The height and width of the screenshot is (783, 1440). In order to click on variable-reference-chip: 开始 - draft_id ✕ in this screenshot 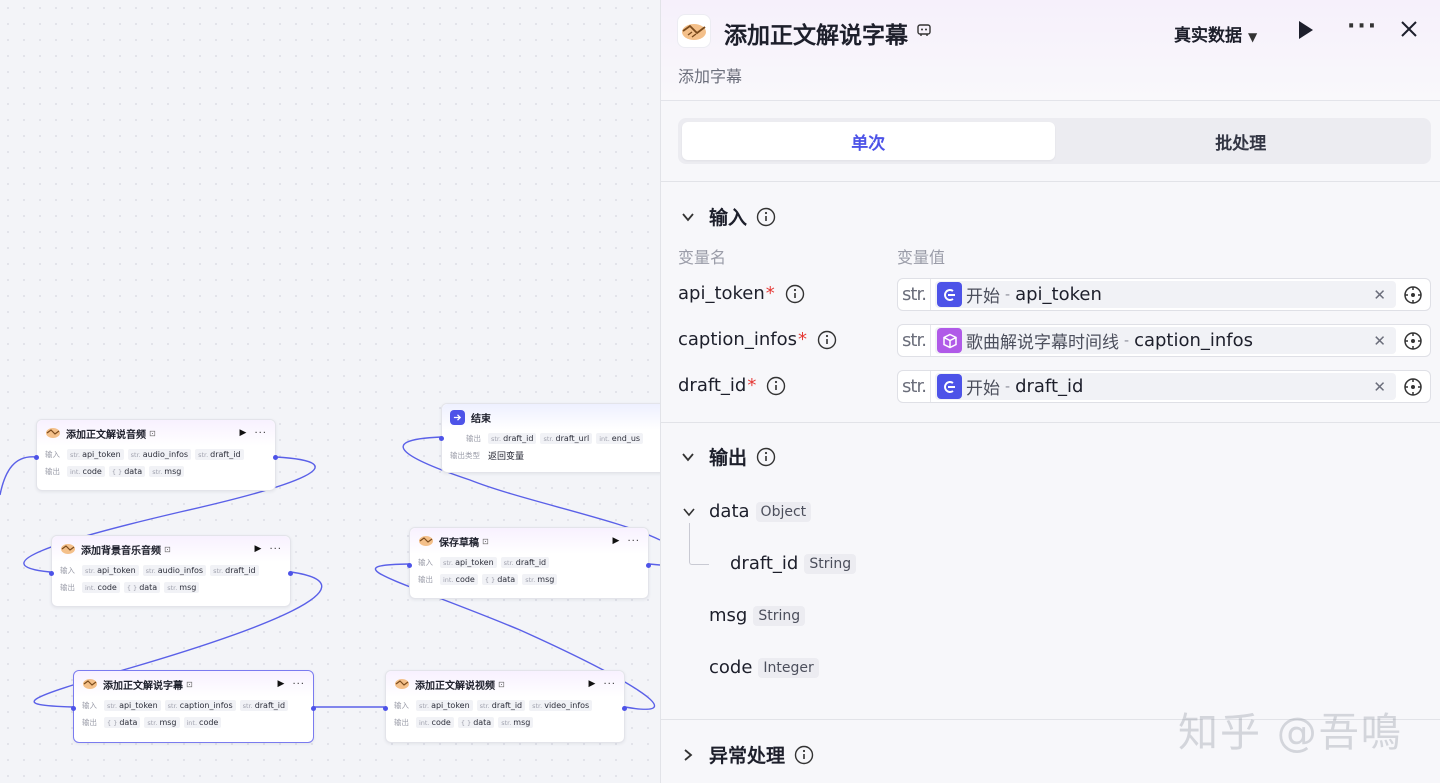, I will do `click(1165, 386)`.